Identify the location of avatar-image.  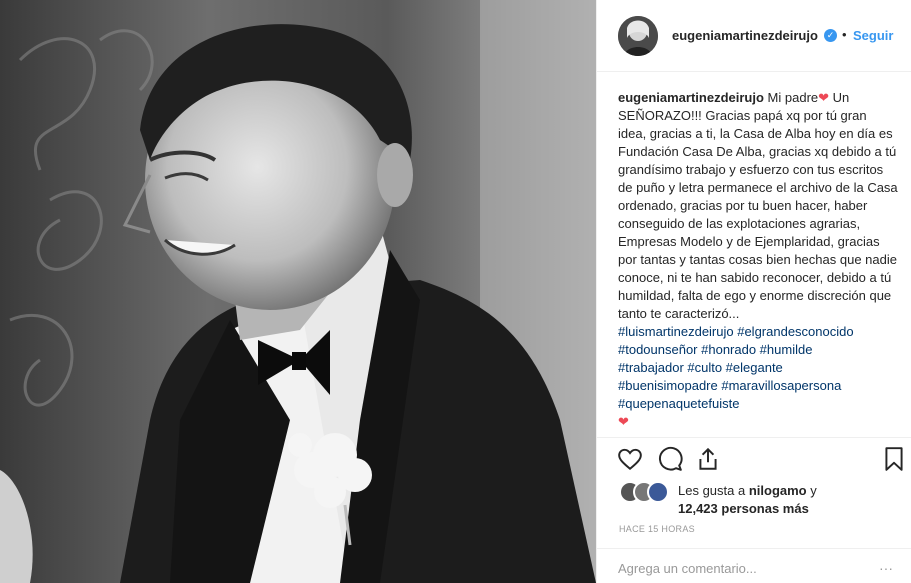
(638, 36).